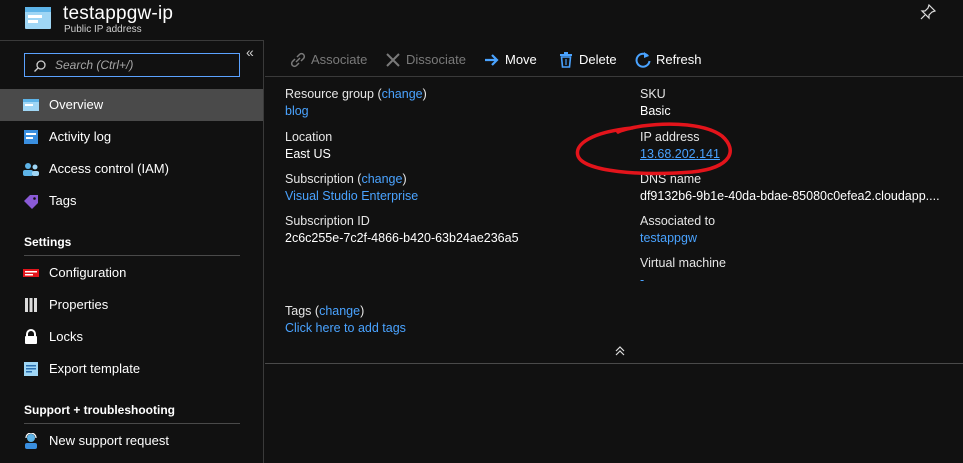  What do you see at coordinates (99, 410) in the screenshot?
I see `support-heading: Support + troubleshooting` at bounding box center [99, 410].